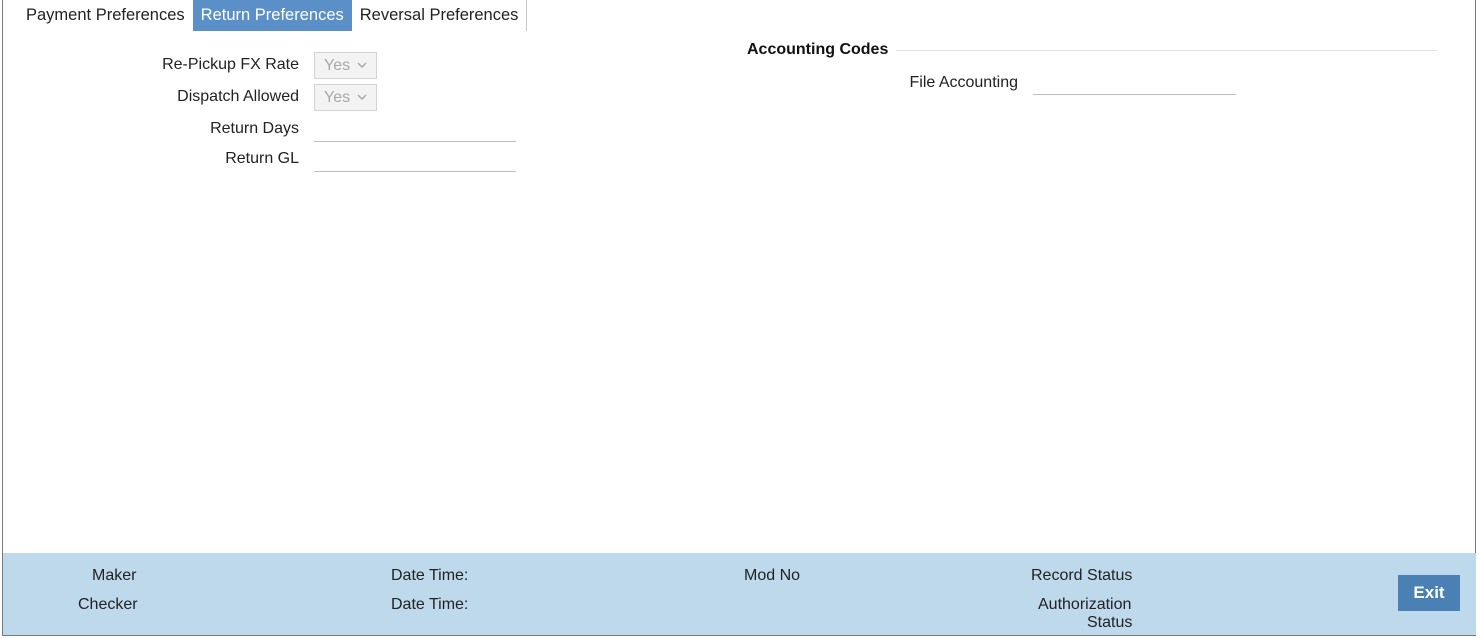 Image resolution: width=1480 pixels, height=638 pixels. What do you see at coordinates (1429, 593) in the screenshot?
I see `exit-button: Exit` at bounding box center [1429, 593].